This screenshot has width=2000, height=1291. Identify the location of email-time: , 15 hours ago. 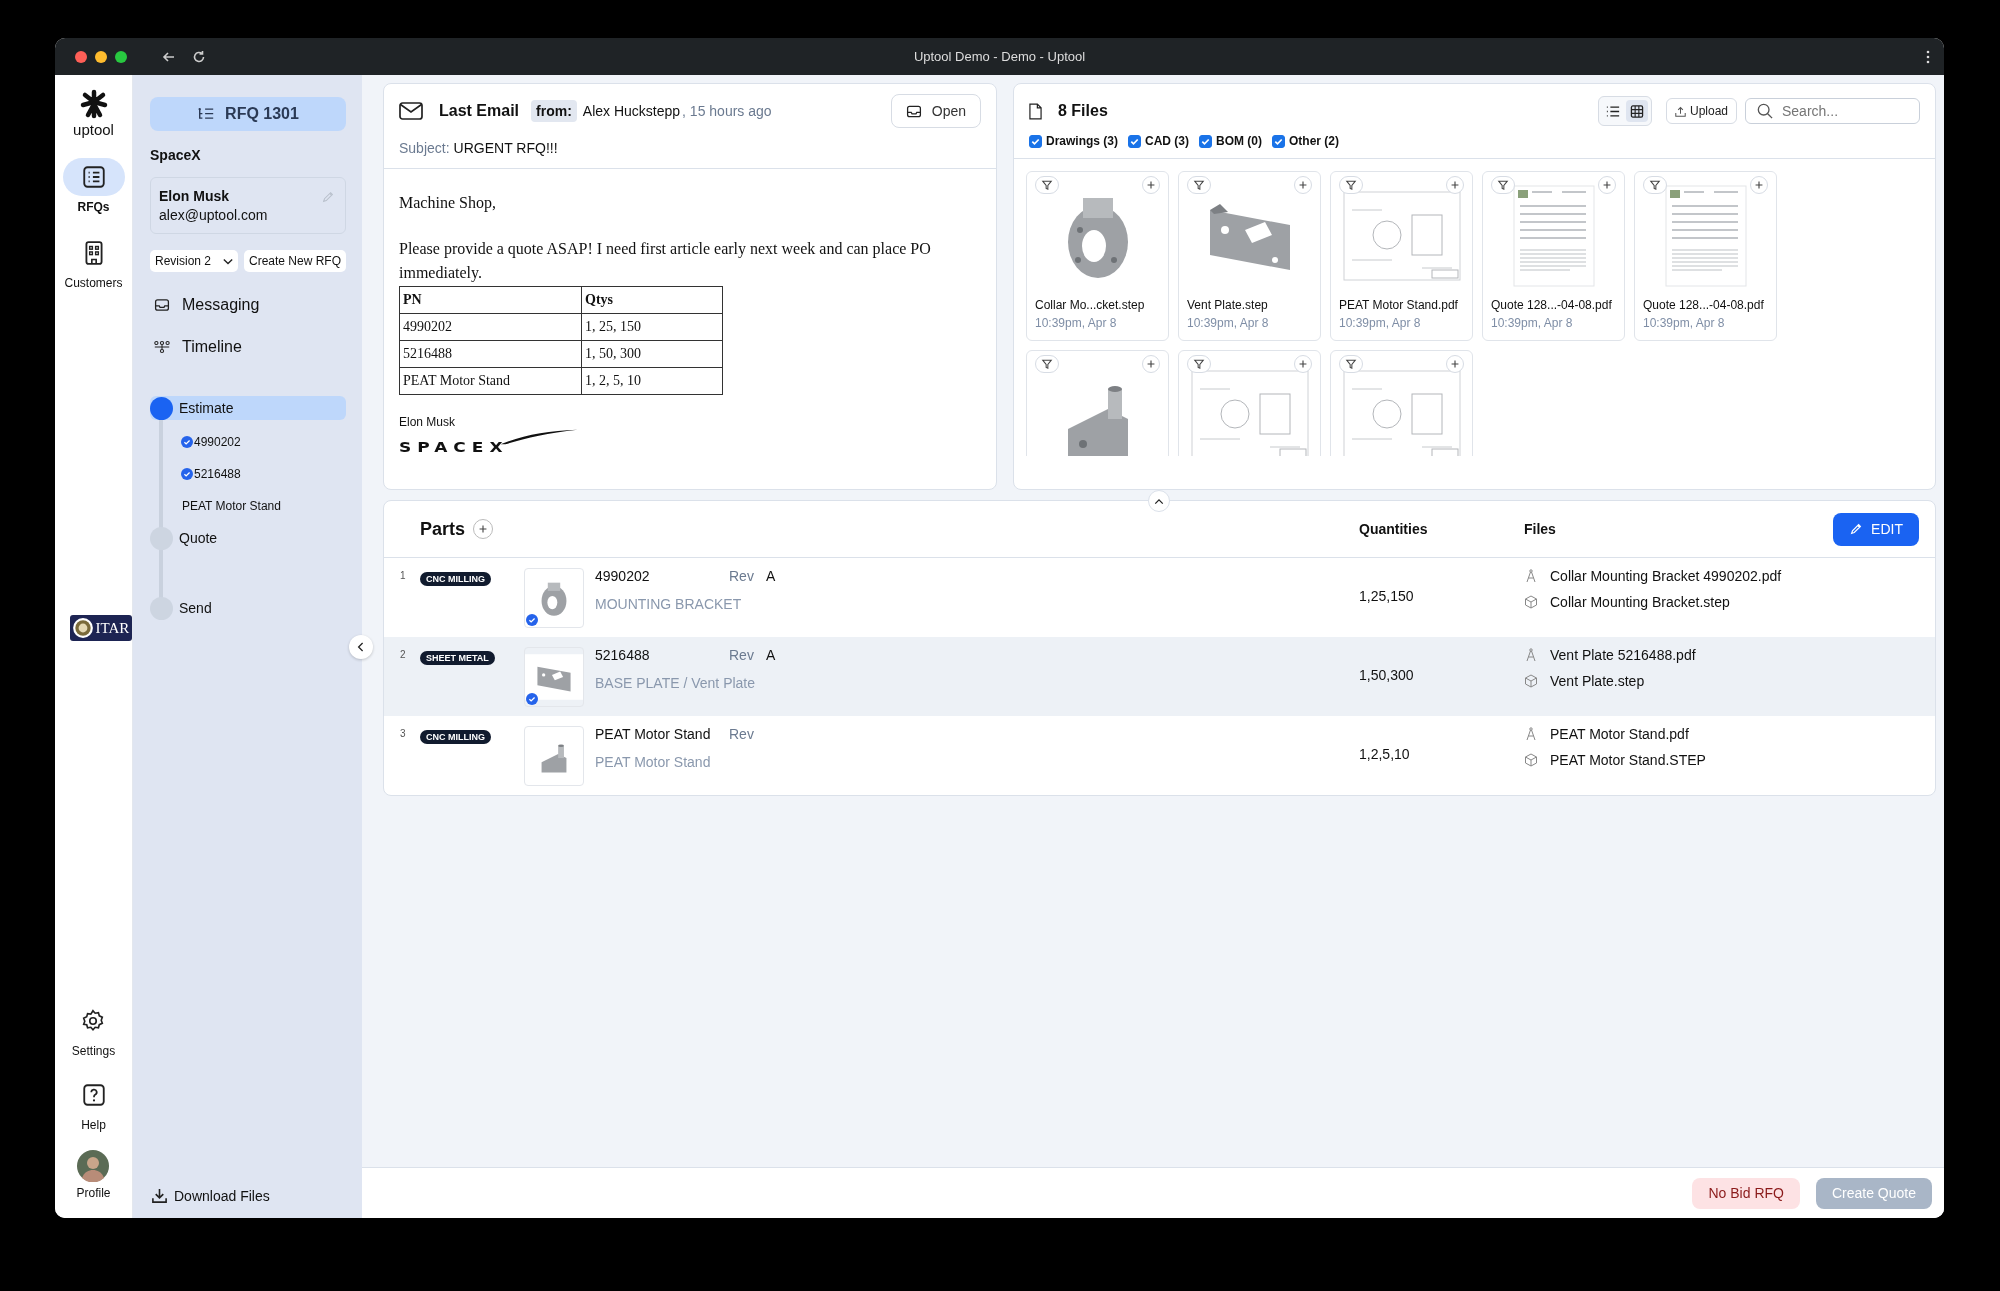
(727, 111).